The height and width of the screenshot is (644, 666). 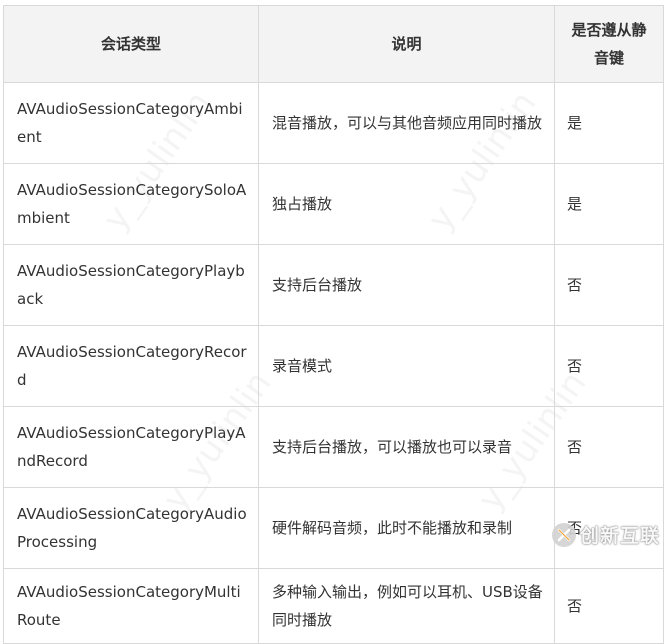 I want to click on table-row: AVAudioSessionCategorySoloAmbient 独占播放 是, so click(x=333, y=204).